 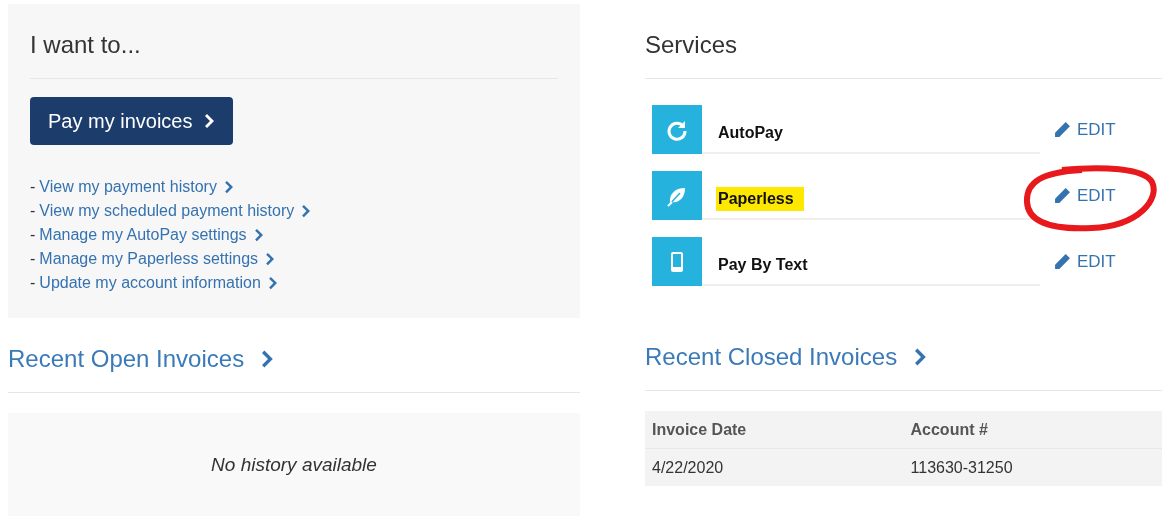 I want to click on action-link: Manage my Paperless settings, so click(x=149, y=259).